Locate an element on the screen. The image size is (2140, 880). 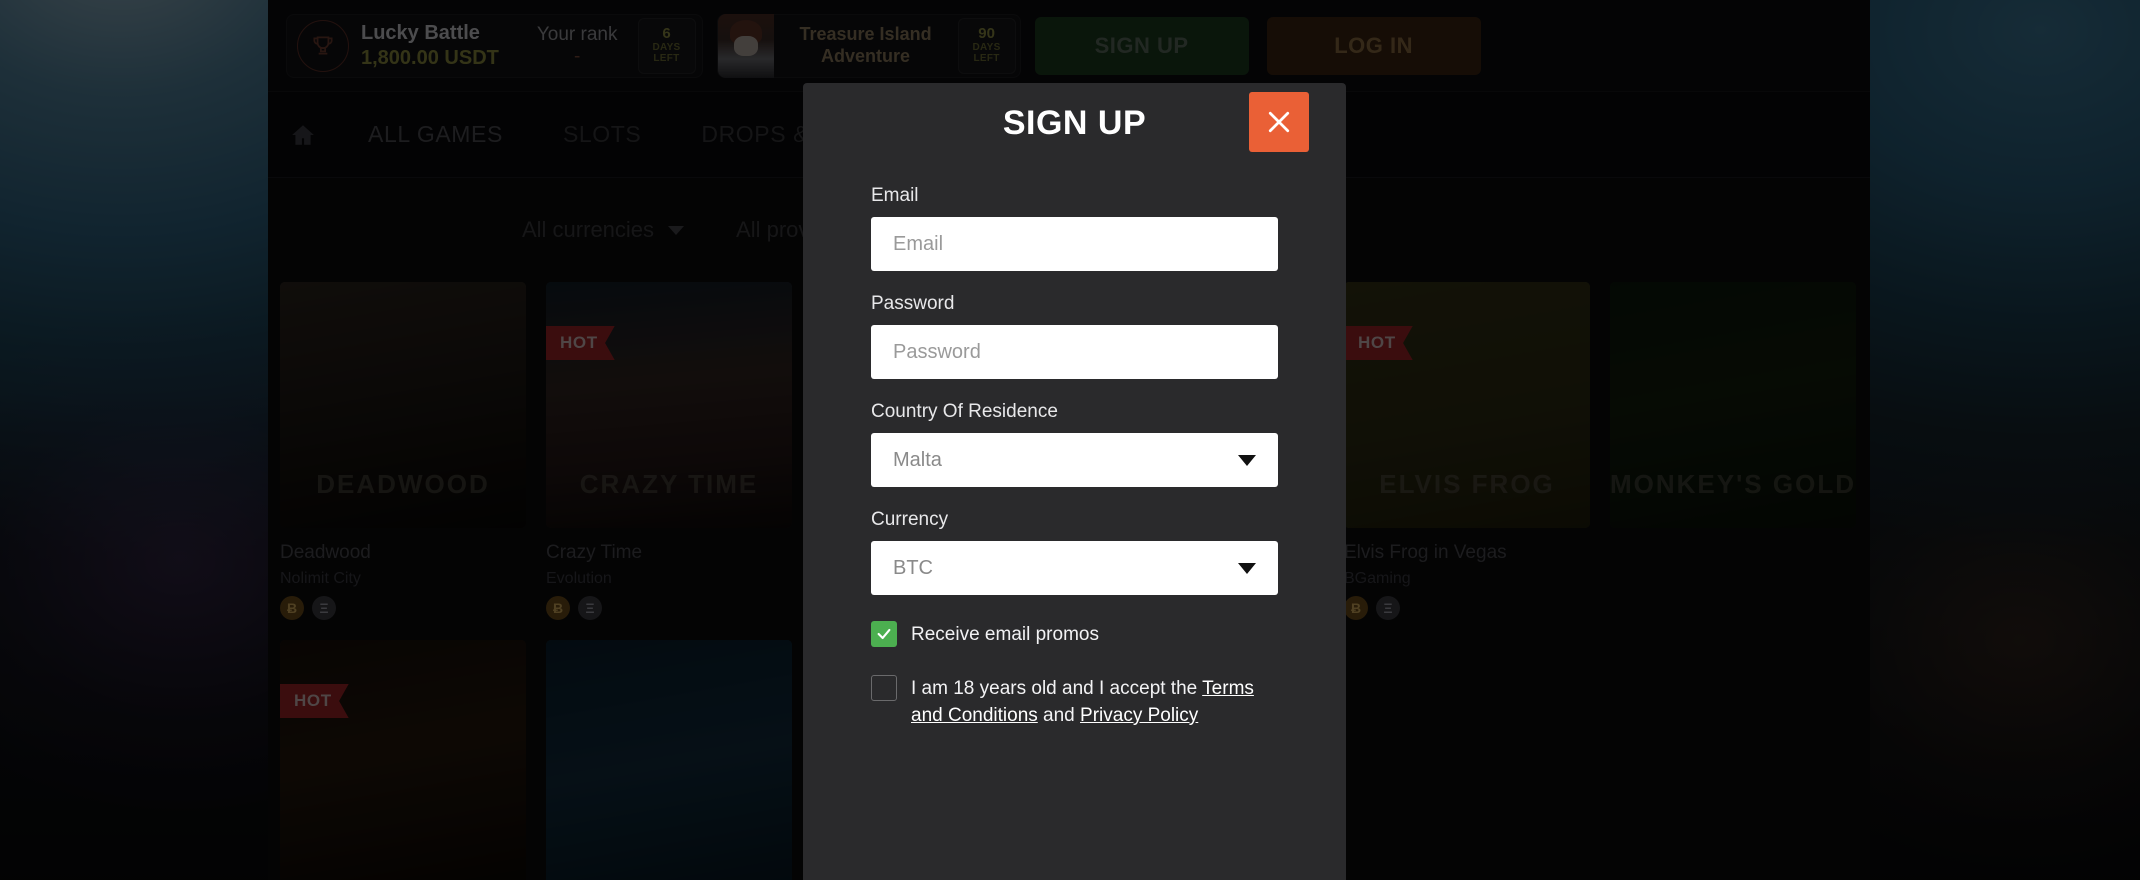
currency-field-group: Currency BTC is located at coordinates (1074, 552).